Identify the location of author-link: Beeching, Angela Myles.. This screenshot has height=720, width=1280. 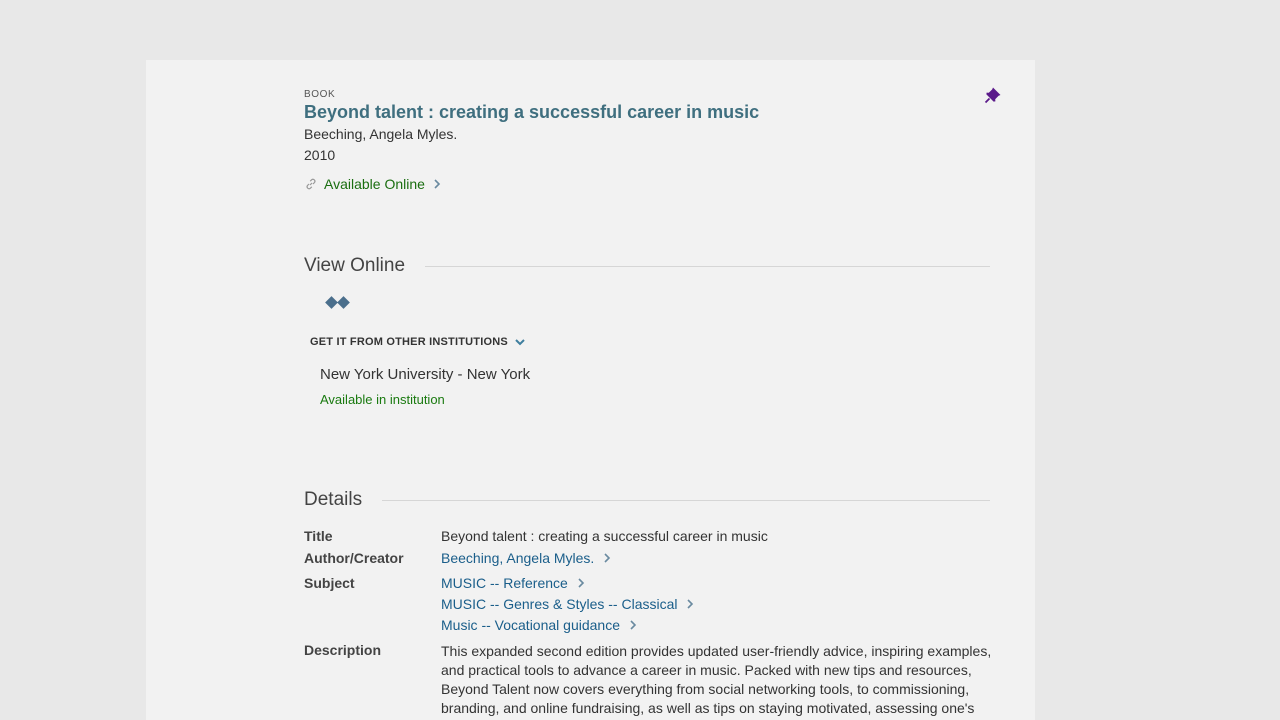
(526, 558).